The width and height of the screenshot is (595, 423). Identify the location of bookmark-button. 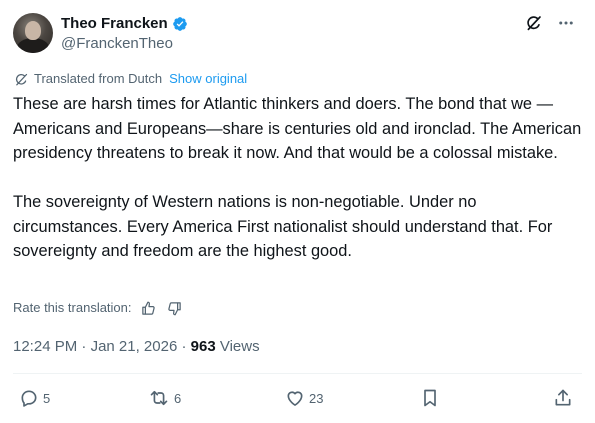
(430, 398).